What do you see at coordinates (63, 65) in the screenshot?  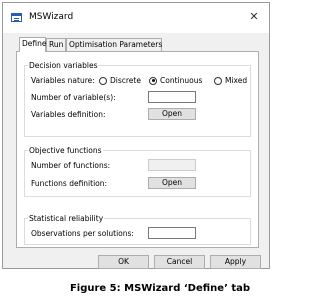 I see `decision-variables-heading: Decision variables` at bounding box center [63, 65].